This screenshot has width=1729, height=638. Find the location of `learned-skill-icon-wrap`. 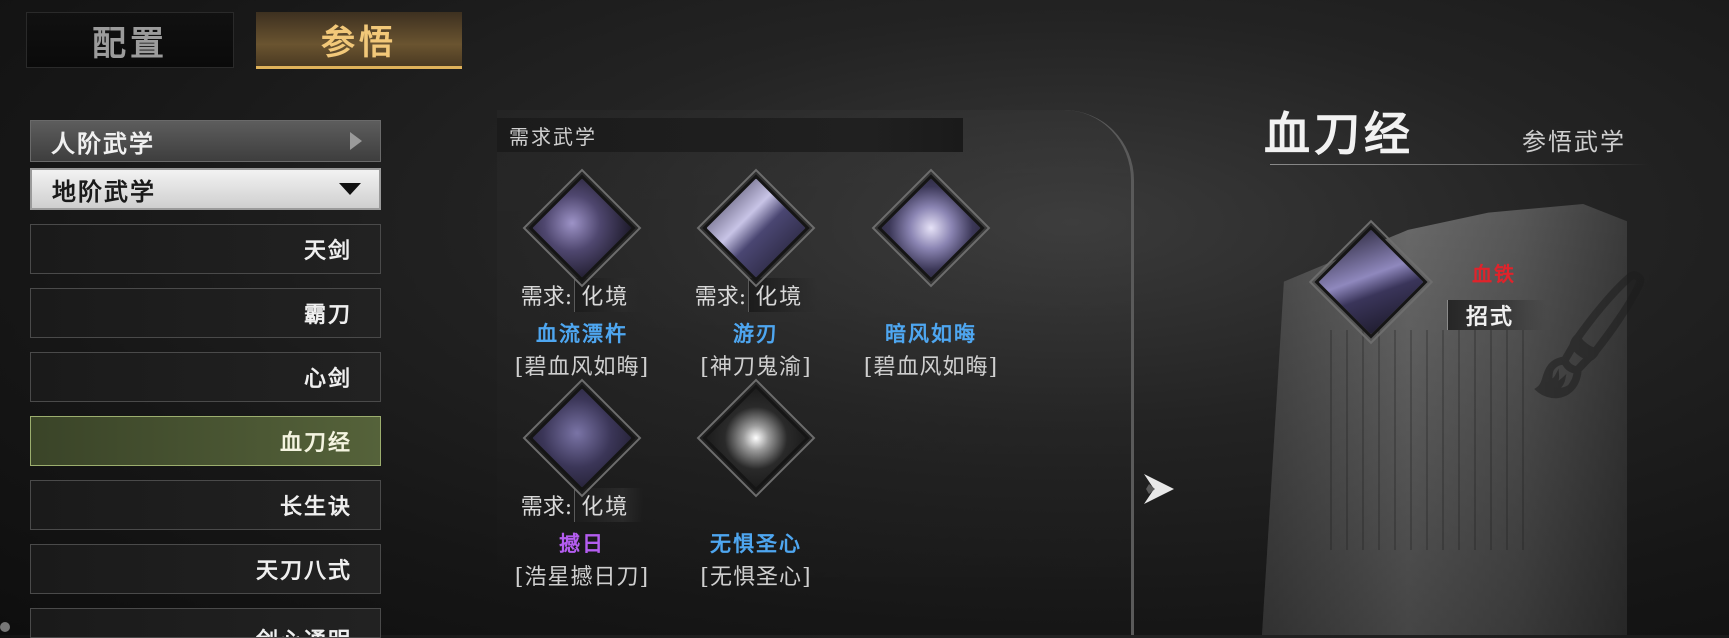

learned-skill-icon-wrap is located at coordinates (1371, 282).